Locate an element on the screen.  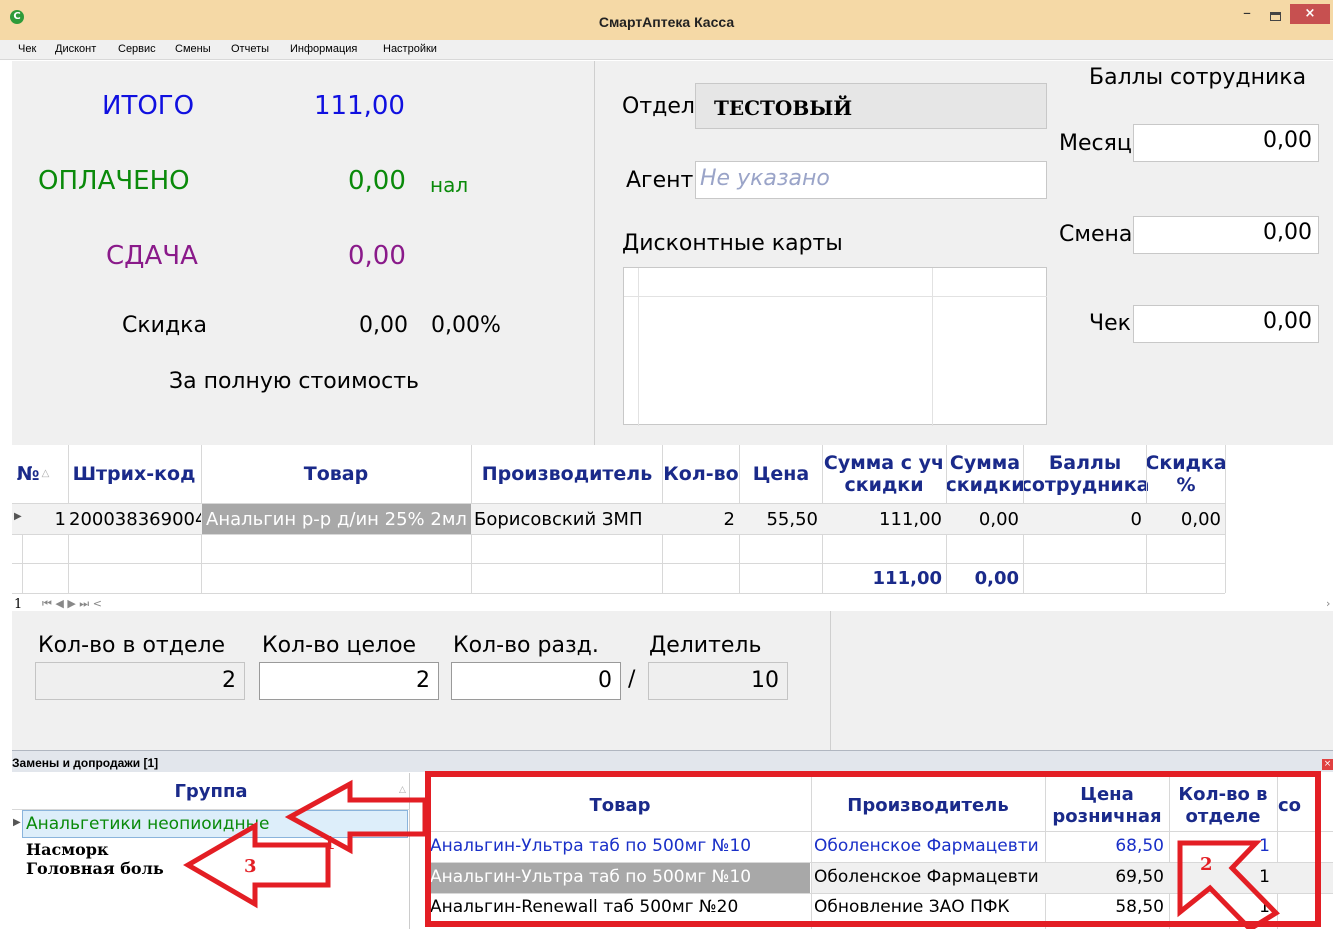
arrow-3-icon is located at coordinates (257, 865).